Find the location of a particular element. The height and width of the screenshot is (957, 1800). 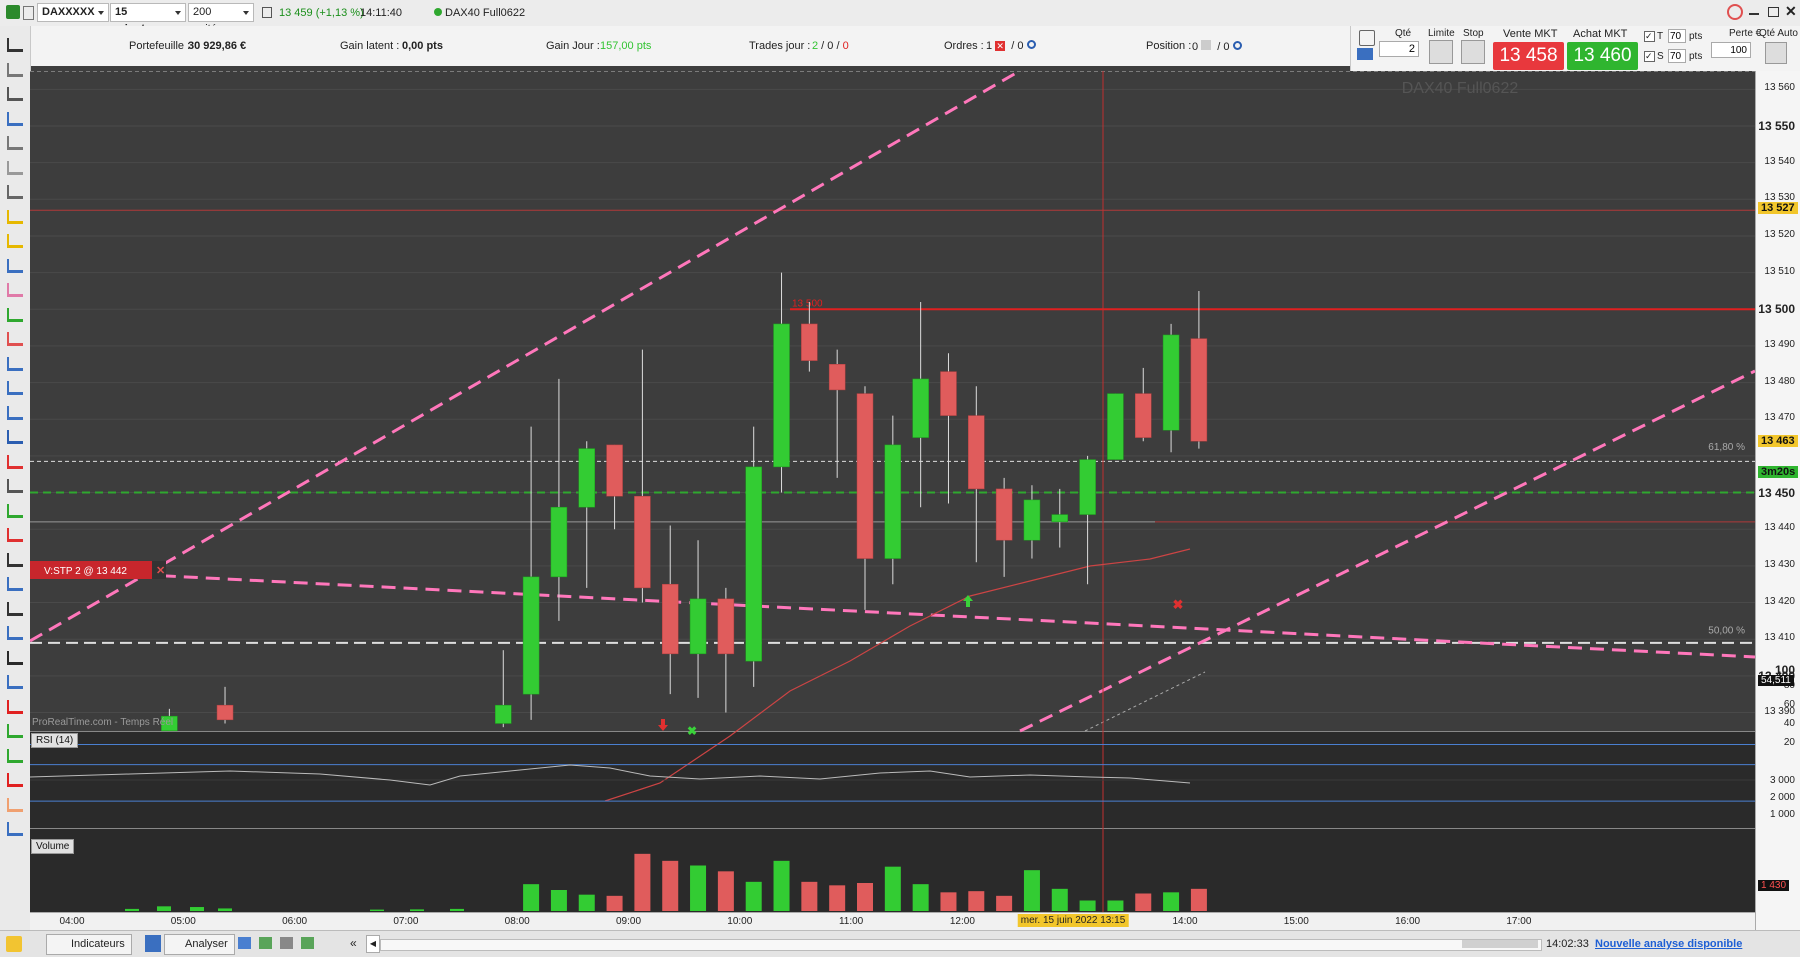

bell-tool-icon is located at coordinates (15, 241).